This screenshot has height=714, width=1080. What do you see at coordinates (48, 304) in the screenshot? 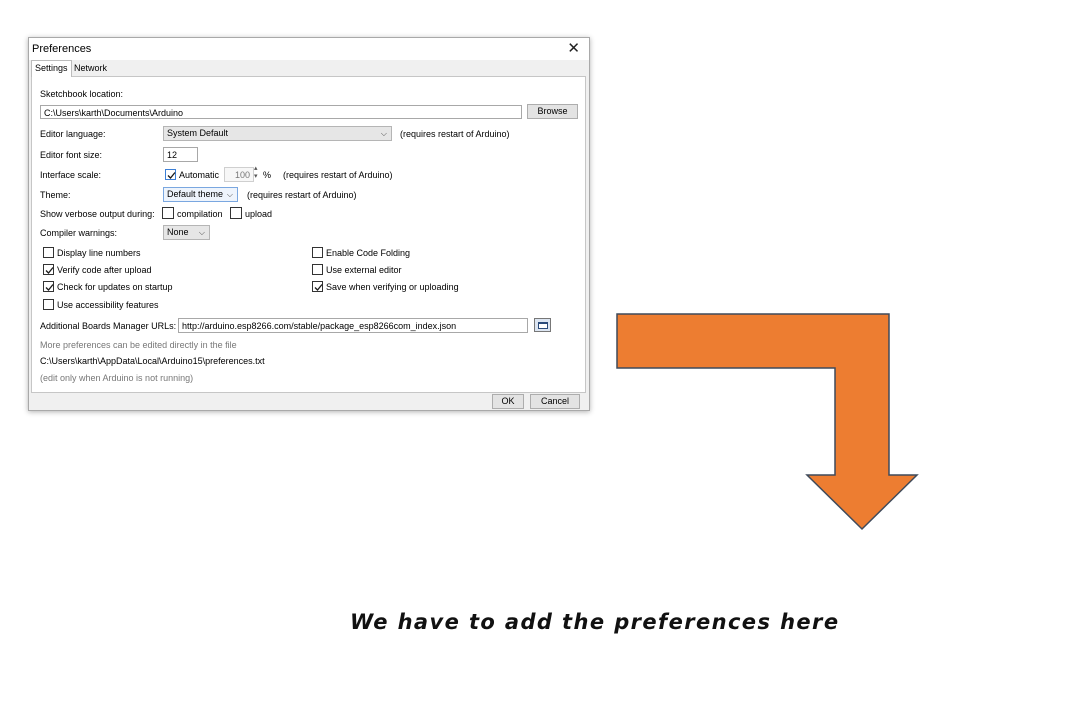
I see `accessibility-checkbox` at bounding box center [48, 304].